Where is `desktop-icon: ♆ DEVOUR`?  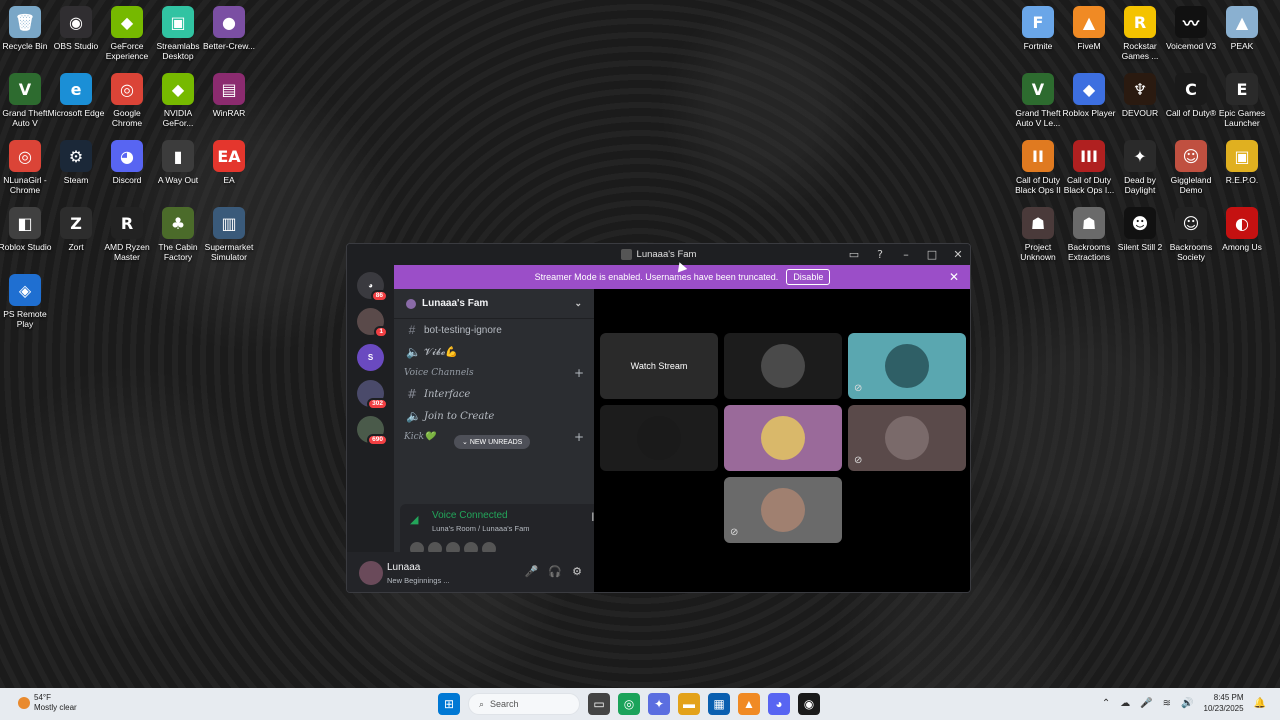 desktop-icon: ♆ DEVOUR is located at coordinates (1140, 95).